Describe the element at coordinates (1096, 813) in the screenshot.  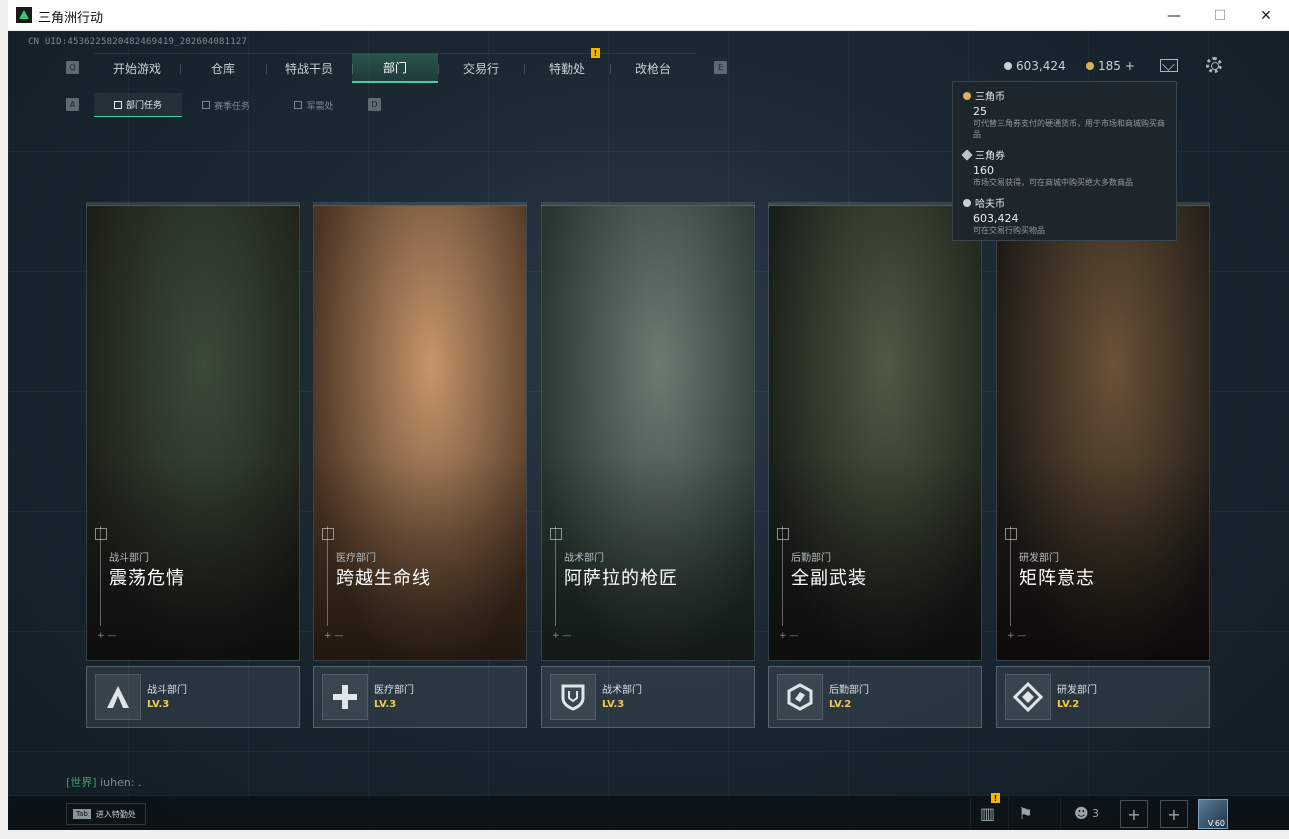
I see `friends-count: 3` at that location.